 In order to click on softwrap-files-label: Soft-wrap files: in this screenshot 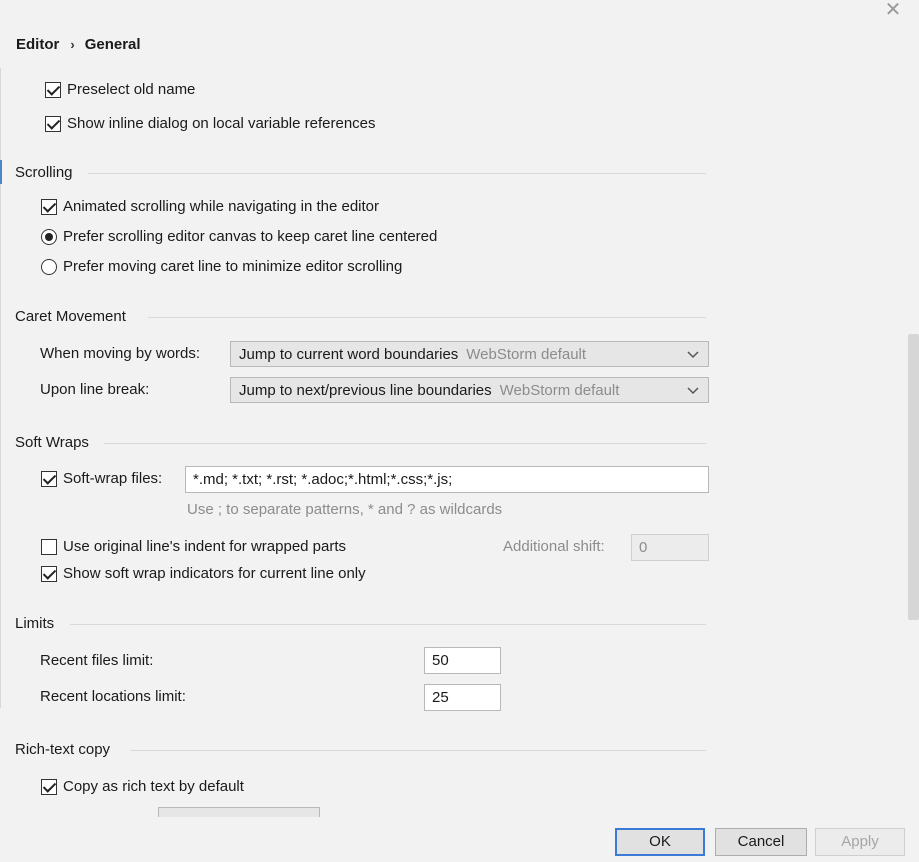, I will do `click(113, 478)`.